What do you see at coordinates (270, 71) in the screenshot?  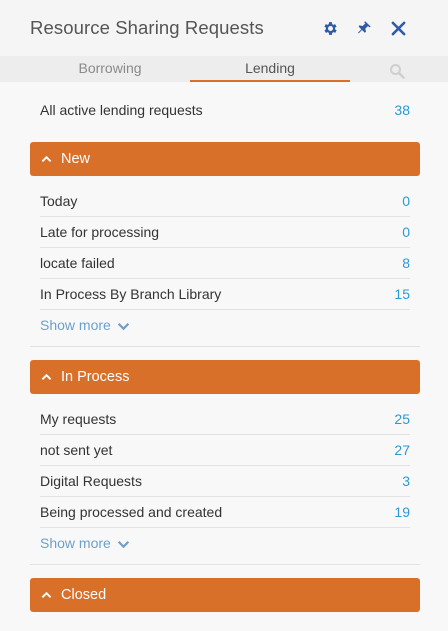 I see `tab-lending: Lending` at bounding box center [270, 71].